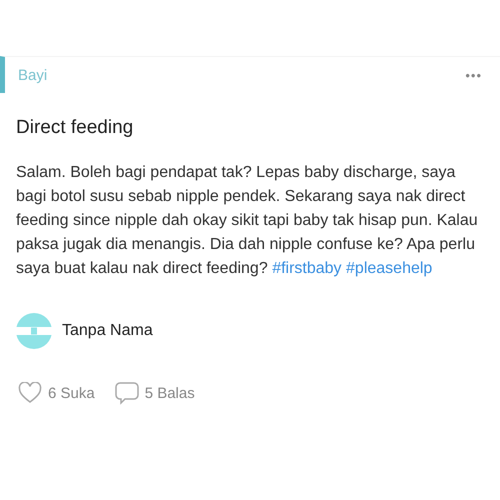 This screenshot has height=500, width=500. What do you see at coordinates (126, 393) in the screenshot?
I see `comment-icon` at bounding box center [126, 393].